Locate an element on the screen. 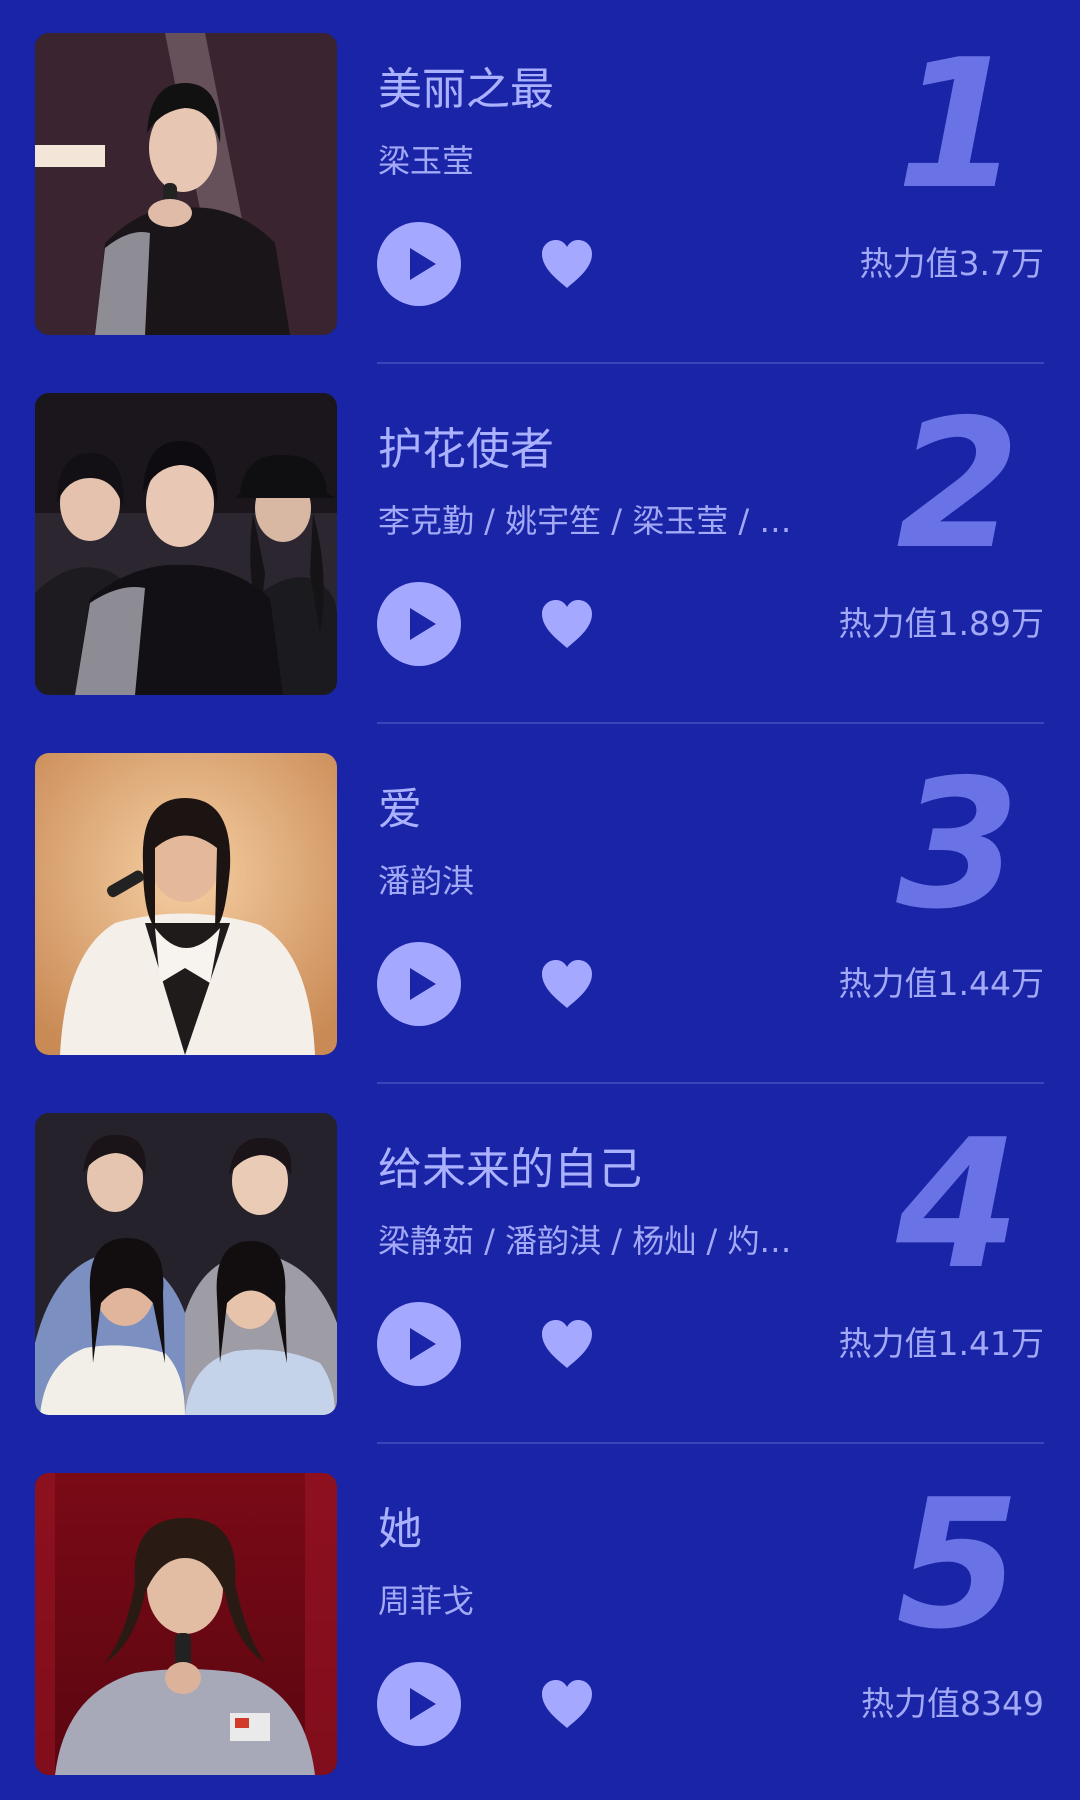  song-title: 护花使者 is located at coordinates (466, 449).